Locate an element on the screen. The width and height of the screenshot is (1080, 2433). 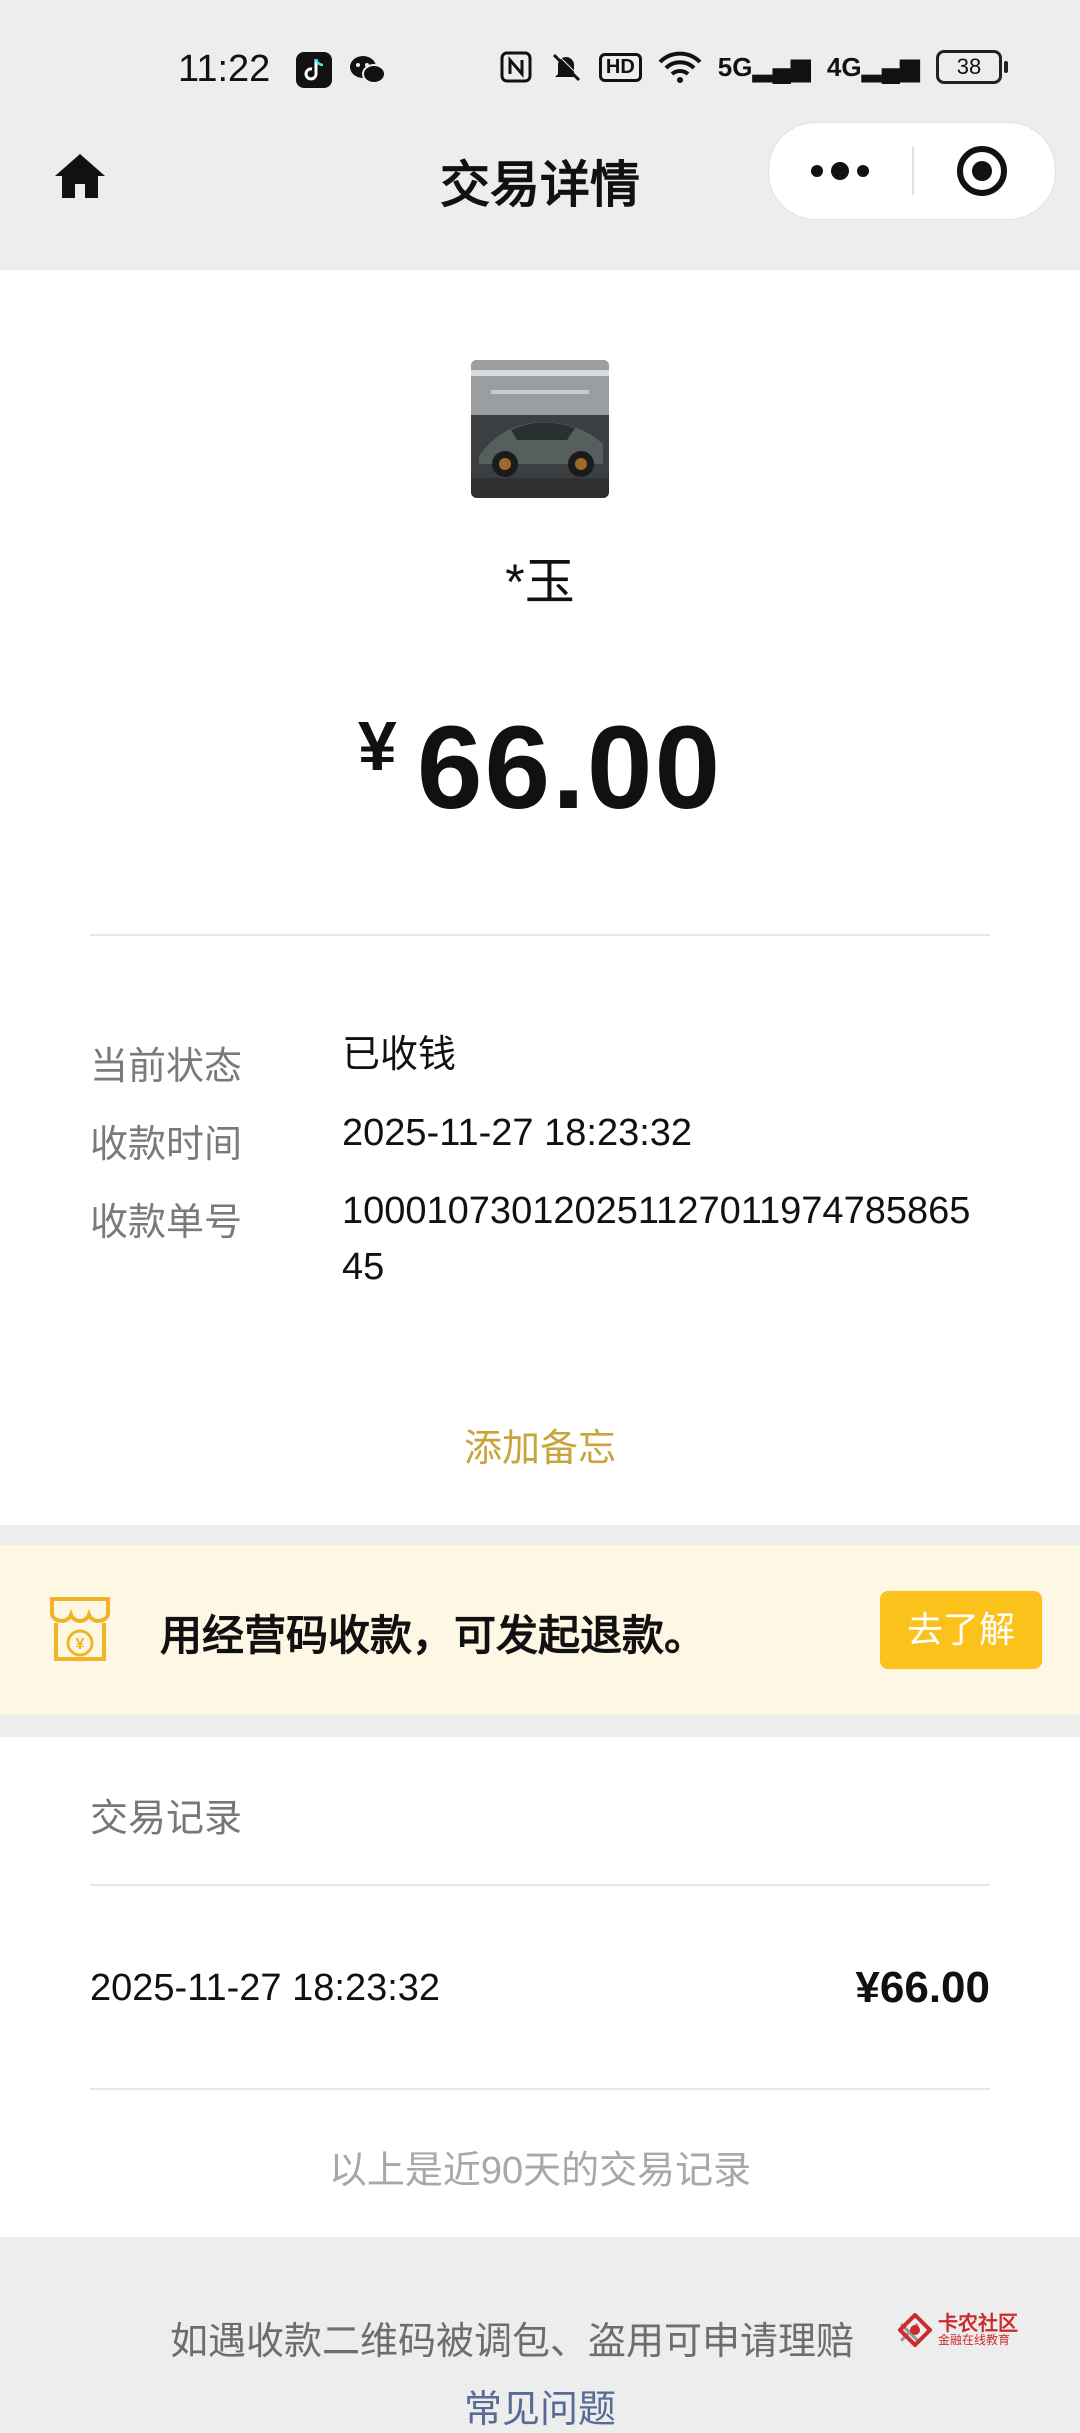
capsule-divider is located at coordinates (913, 171).